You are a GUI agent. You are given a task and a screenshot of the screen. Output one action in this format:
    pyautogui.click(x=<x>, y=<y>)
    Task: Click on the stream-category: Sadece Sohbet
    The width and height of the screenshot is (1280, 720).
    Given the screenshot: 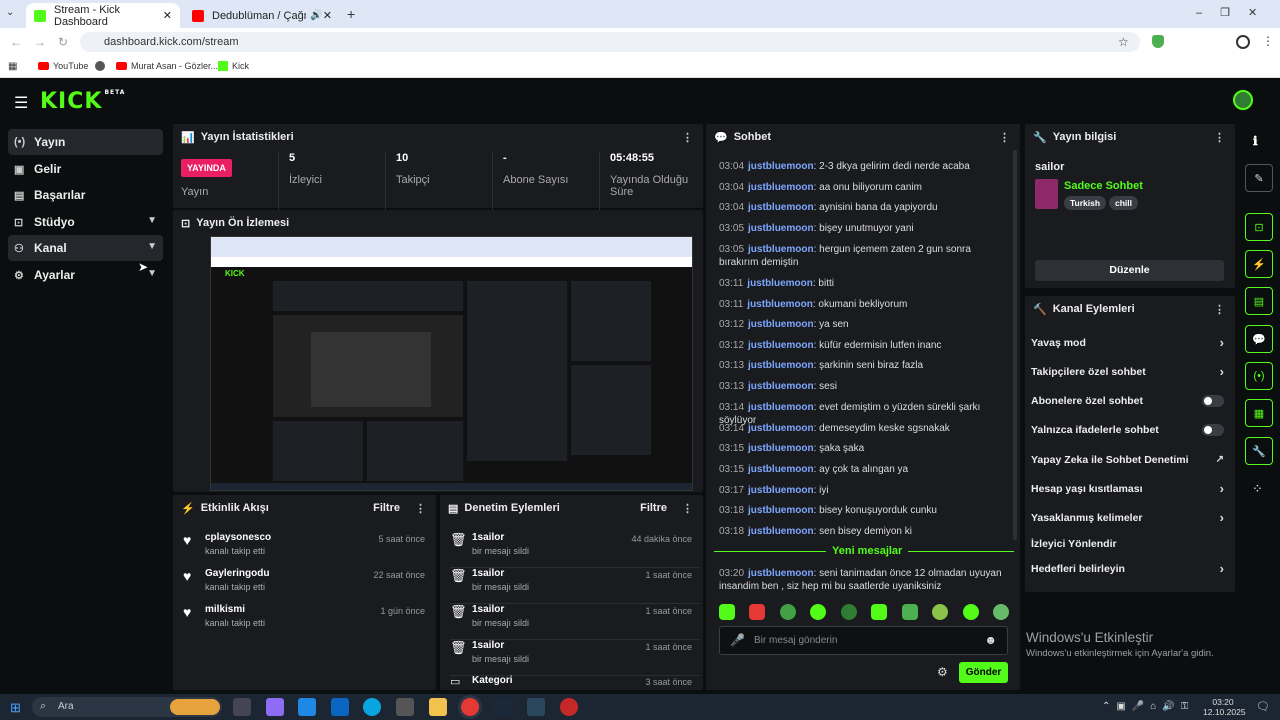 What is the action you would take?
    pyautogui.click(x=1103, y=186)
    